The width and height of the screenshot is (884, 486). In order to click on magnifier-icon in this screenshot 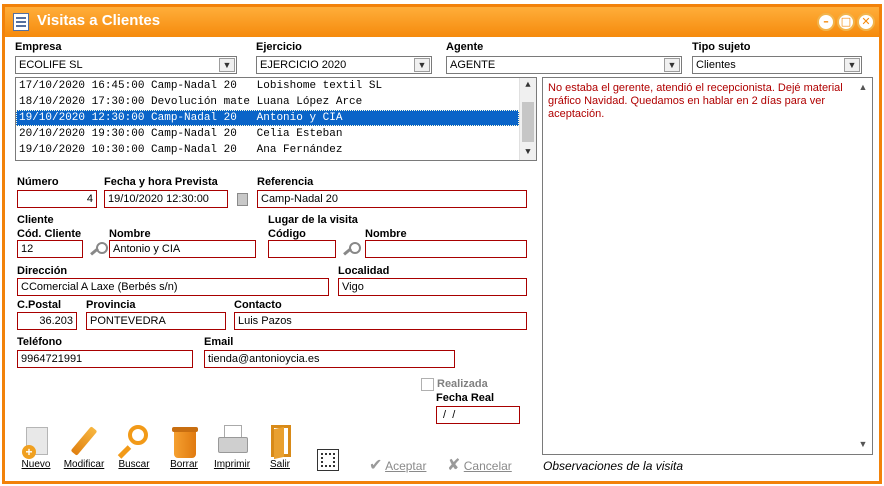, I will do `click(134, 441)`.